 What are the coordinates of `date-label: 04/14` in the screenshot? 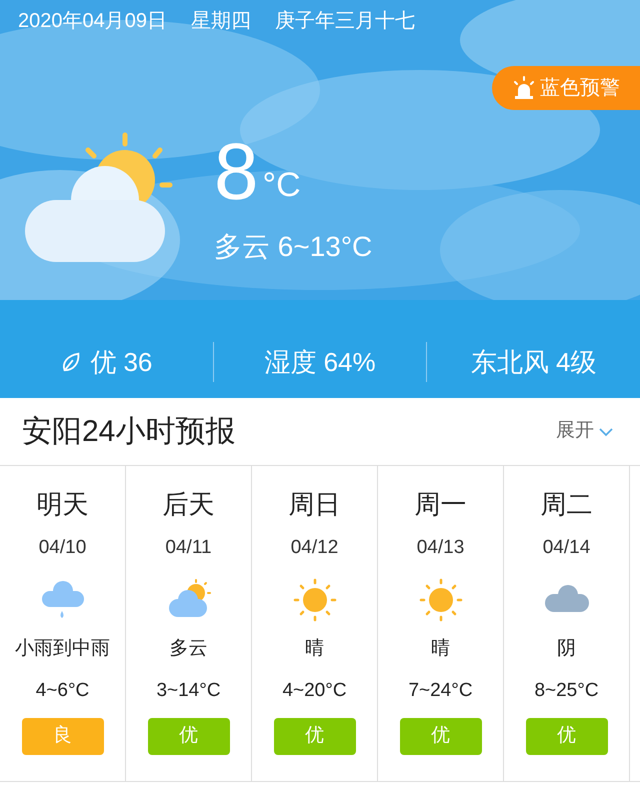 It's located at (566, 548).